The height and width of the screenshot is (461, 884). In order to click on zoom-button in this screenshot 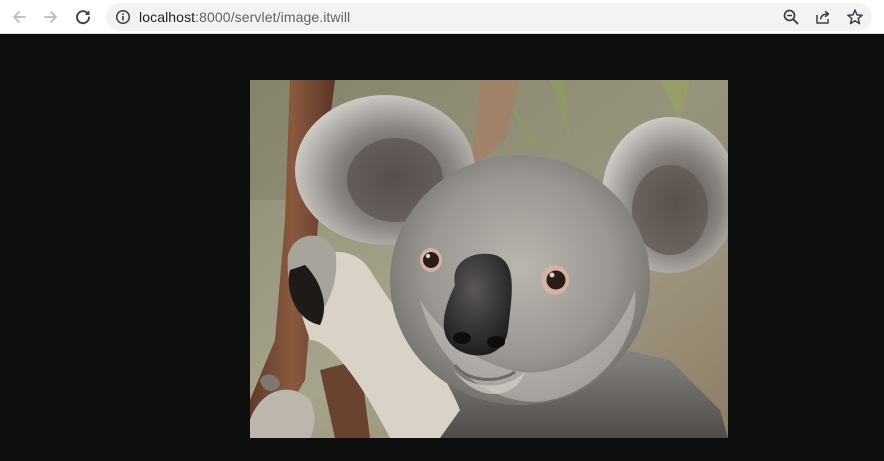, I will do `click(791, 17)`.